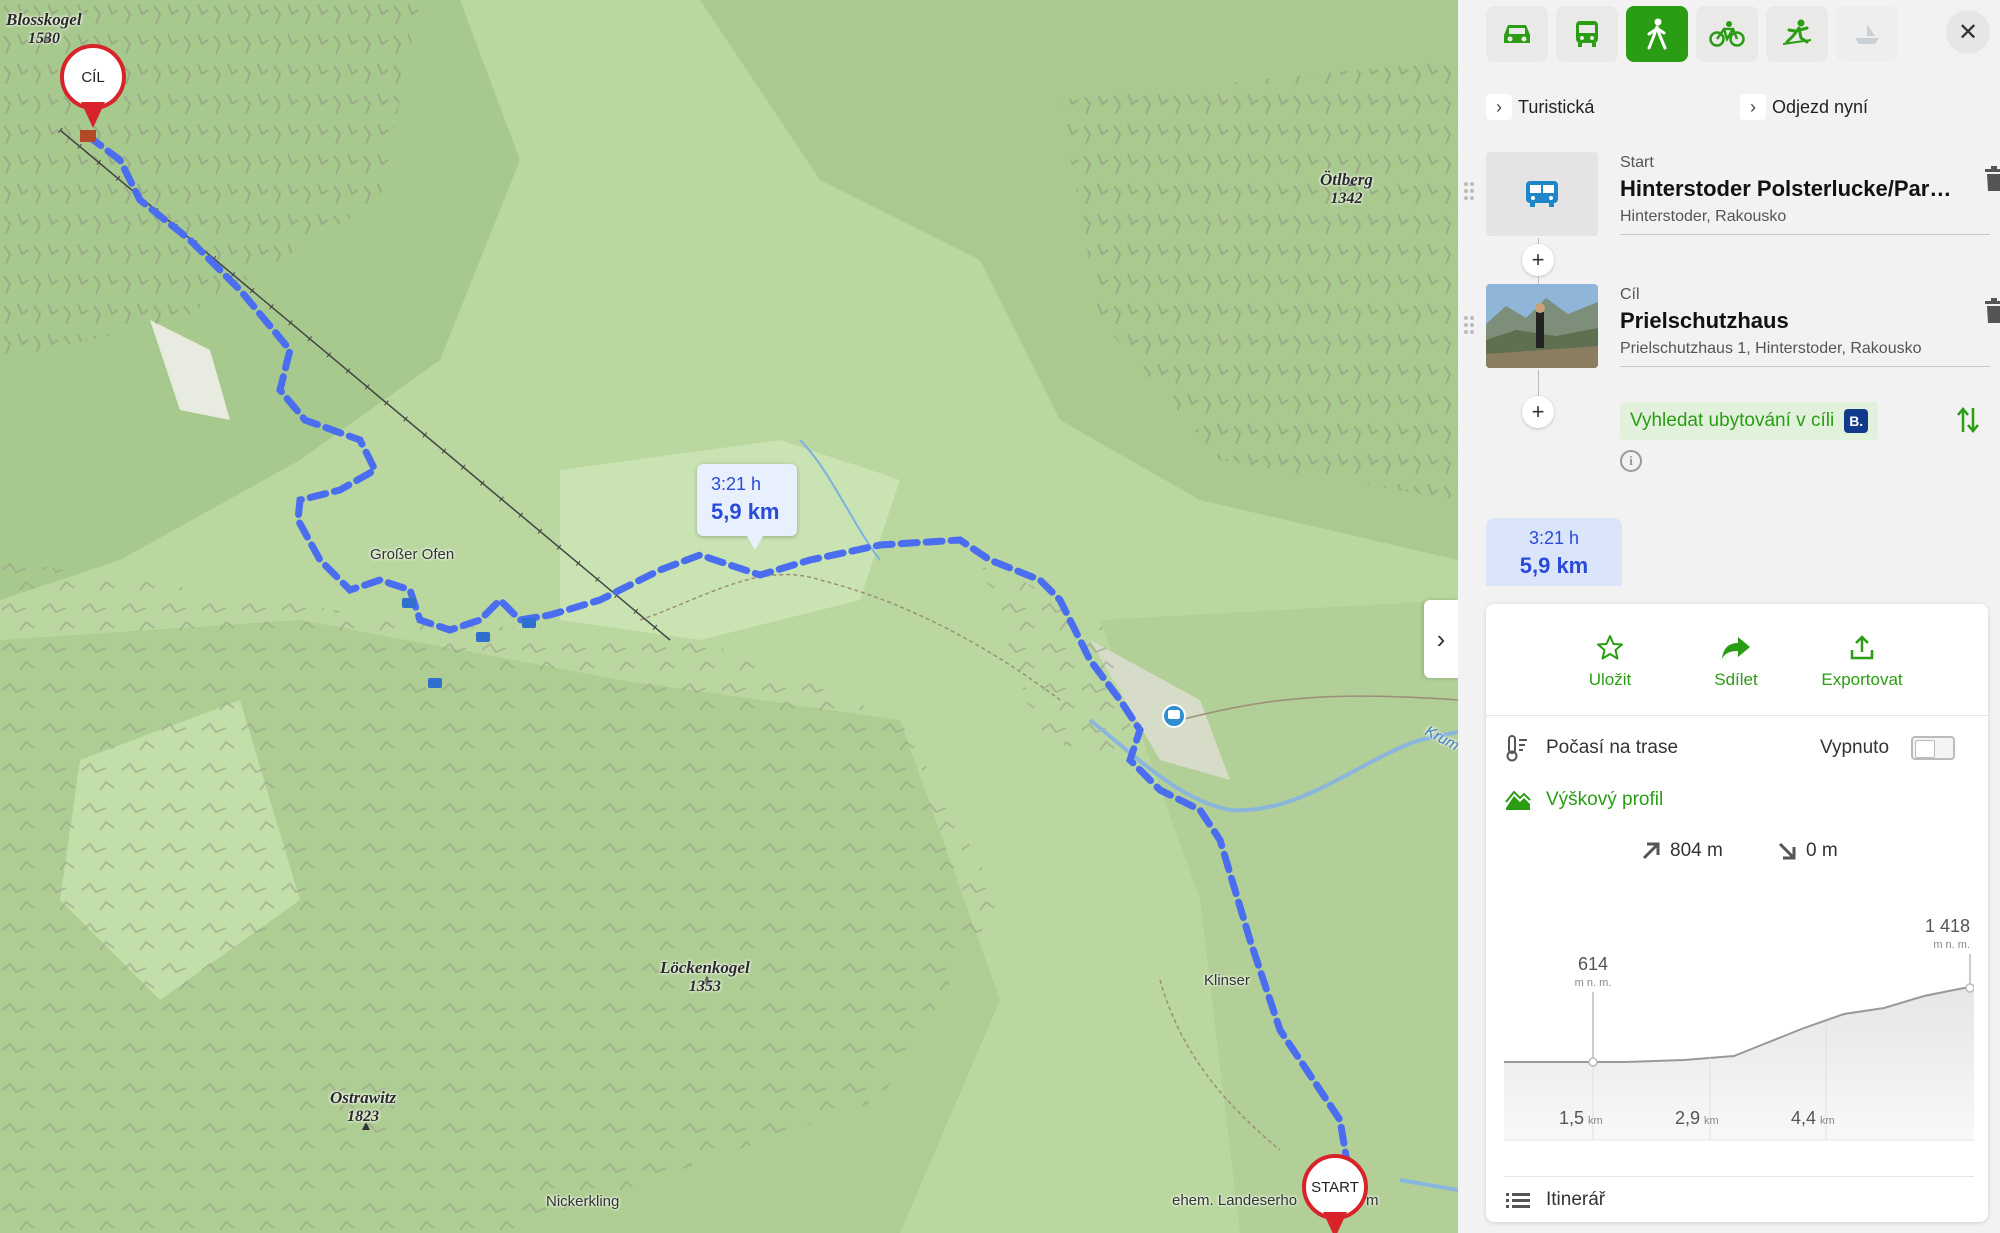 The image size is (2000, 1233). I want to click on list-icon, so click(1518, 1200).